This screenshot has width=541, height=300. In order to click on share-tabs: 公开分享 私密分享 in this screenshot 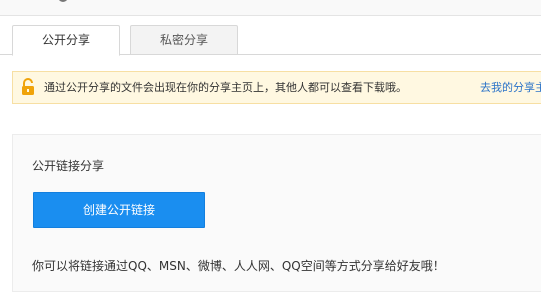, I will do `click(270, 39)`.